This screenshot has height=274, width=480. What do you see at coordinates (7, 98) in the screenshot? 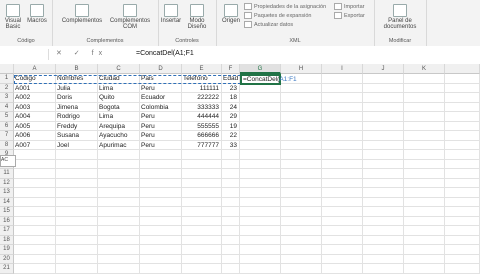
I see `row-header: 3` at bounding box center [7, 98].